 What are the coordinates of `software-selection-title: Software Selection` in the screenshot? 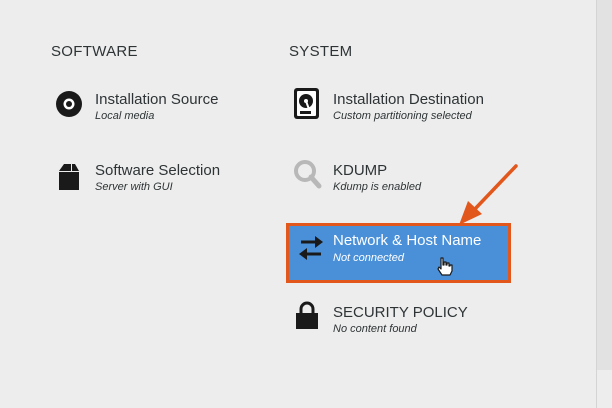 It's located at (158, 170).